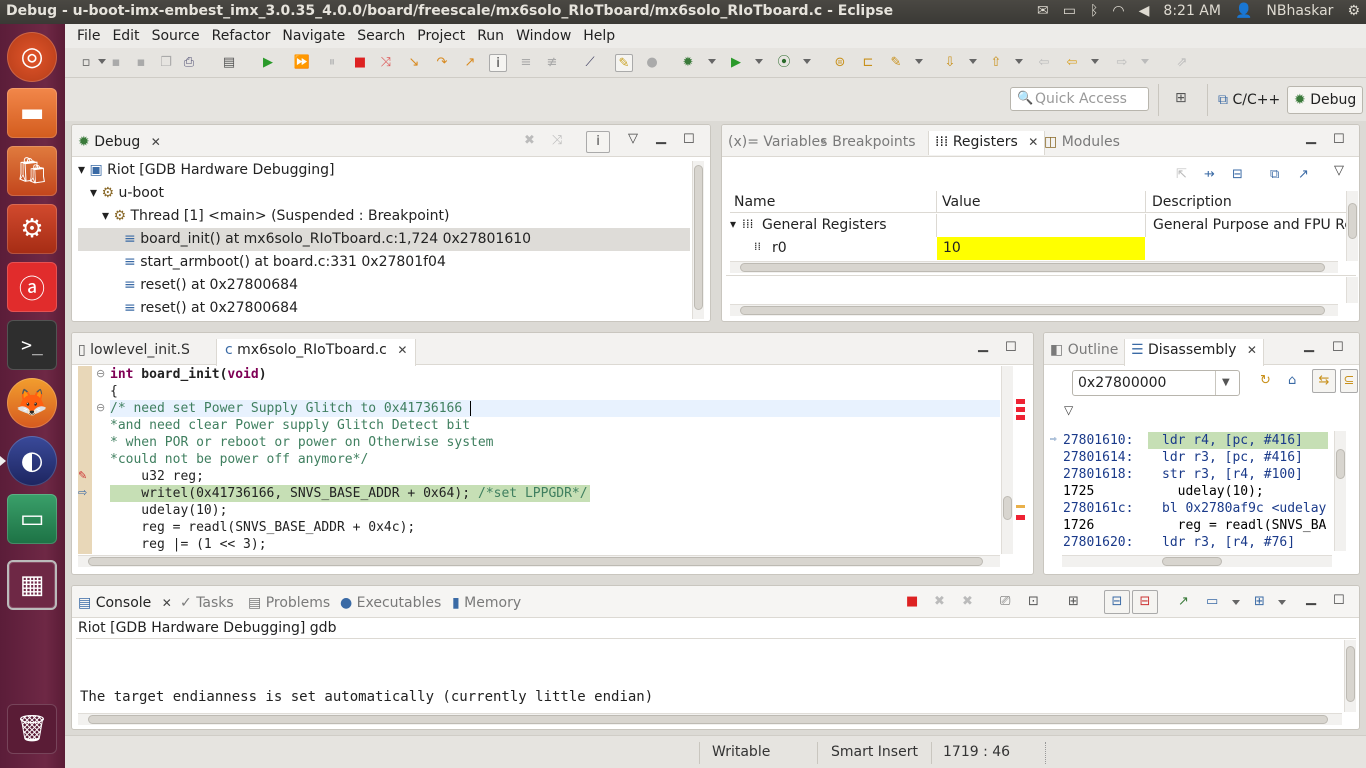 The image size is (1366, 768). What do you see at coordinates (1324, 381) in the screenshot?
I see `link-with-debug-icon: ⇆` at bounding box center [1324, 381].